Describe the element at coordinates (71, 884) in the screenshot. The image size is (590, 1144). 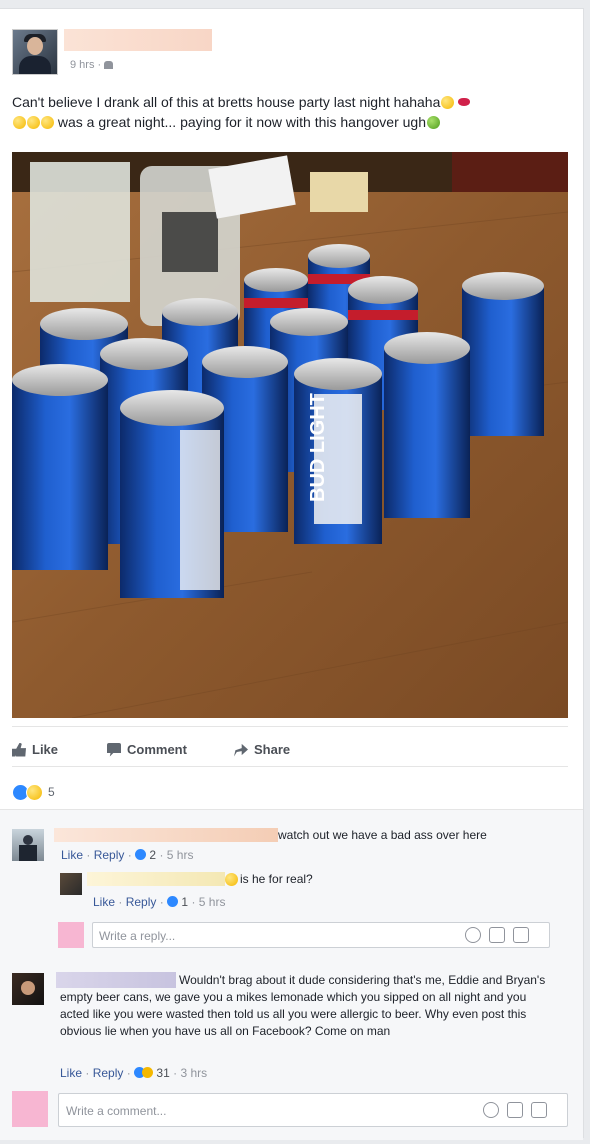
I see `reply-avatar` at that location.